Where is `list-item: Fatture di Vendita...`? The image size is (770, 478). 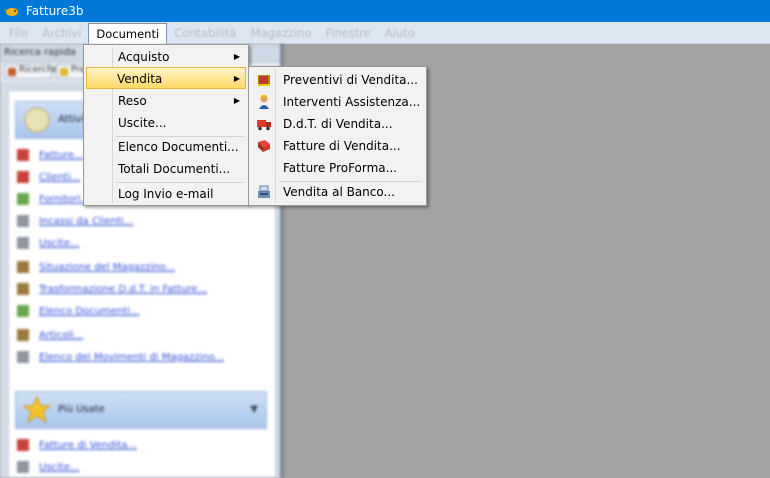
list-item: Fatture di Vendita... is located at coordinates (77, 445).